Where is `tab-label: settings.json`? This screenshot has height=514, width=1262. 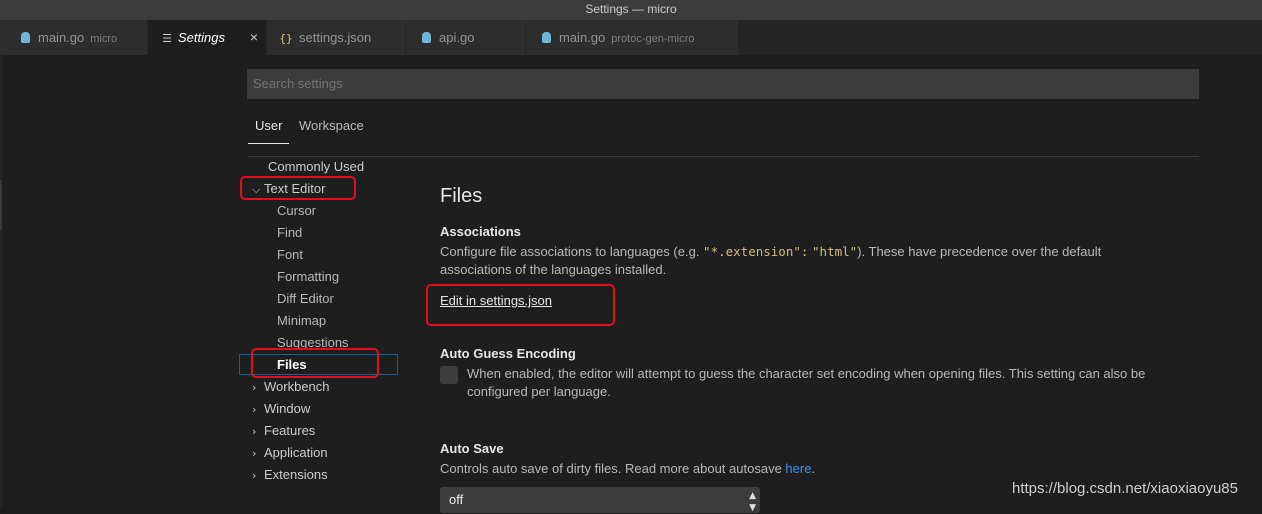
tab-label: settings.json is located at coordinates (335, 37).